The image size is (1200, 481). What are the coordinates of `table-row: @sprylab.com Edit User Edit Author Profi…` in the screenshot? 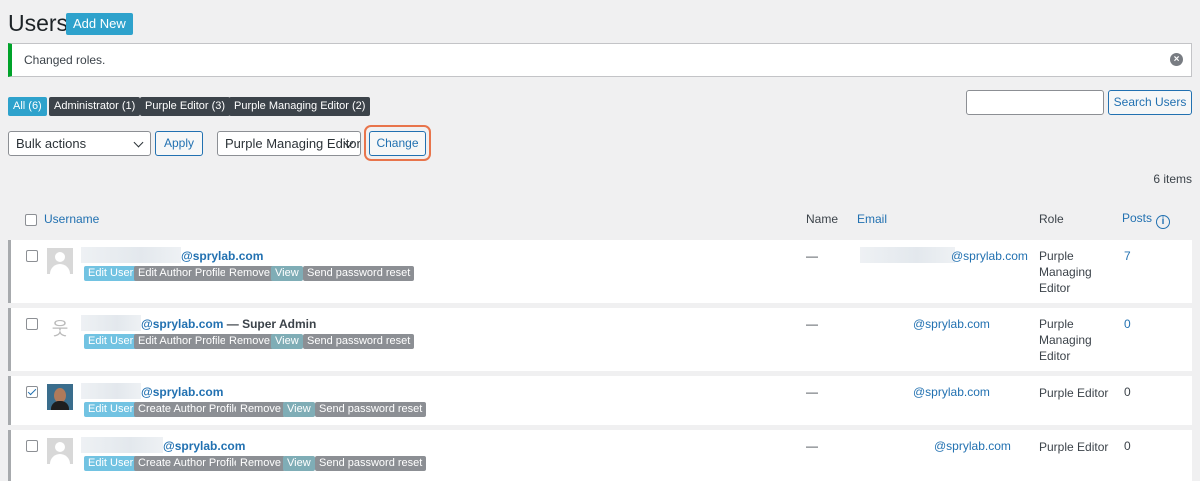 It's located at (600, 271).